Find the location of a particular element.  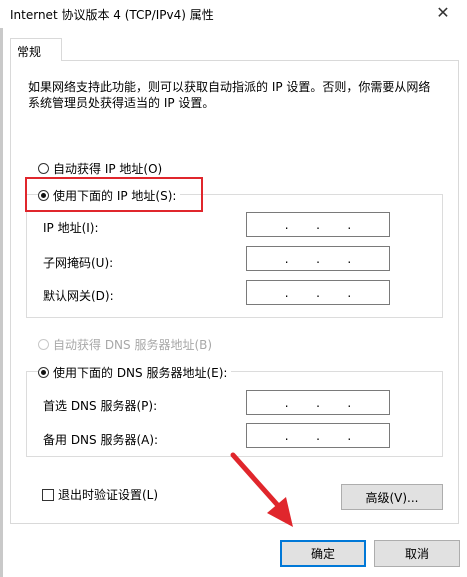

title-bar: Internet 协议版本 4 (TCP/IPv4) 属性 ✕ is located at coordinates (233, 14).